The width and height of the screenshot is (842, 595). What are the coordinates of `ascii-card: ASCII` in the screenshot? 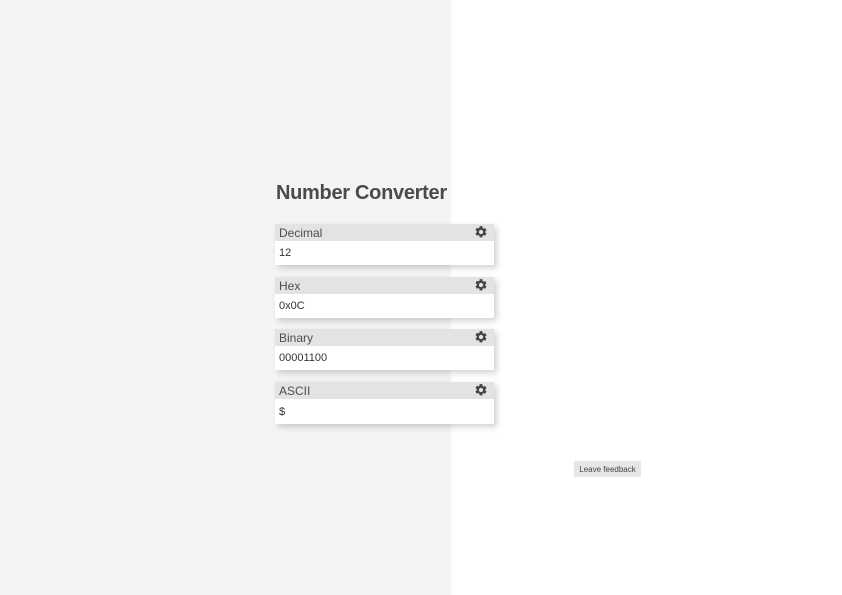 It's located at (384, 403).